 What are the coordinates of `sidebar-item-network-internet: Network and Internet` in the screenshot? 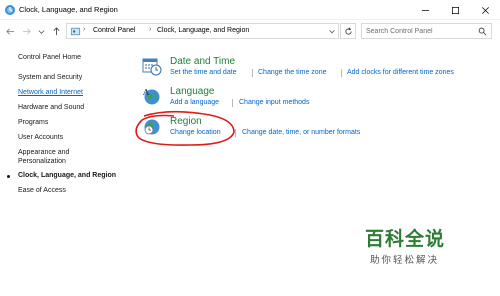 It's located at (50, 92).